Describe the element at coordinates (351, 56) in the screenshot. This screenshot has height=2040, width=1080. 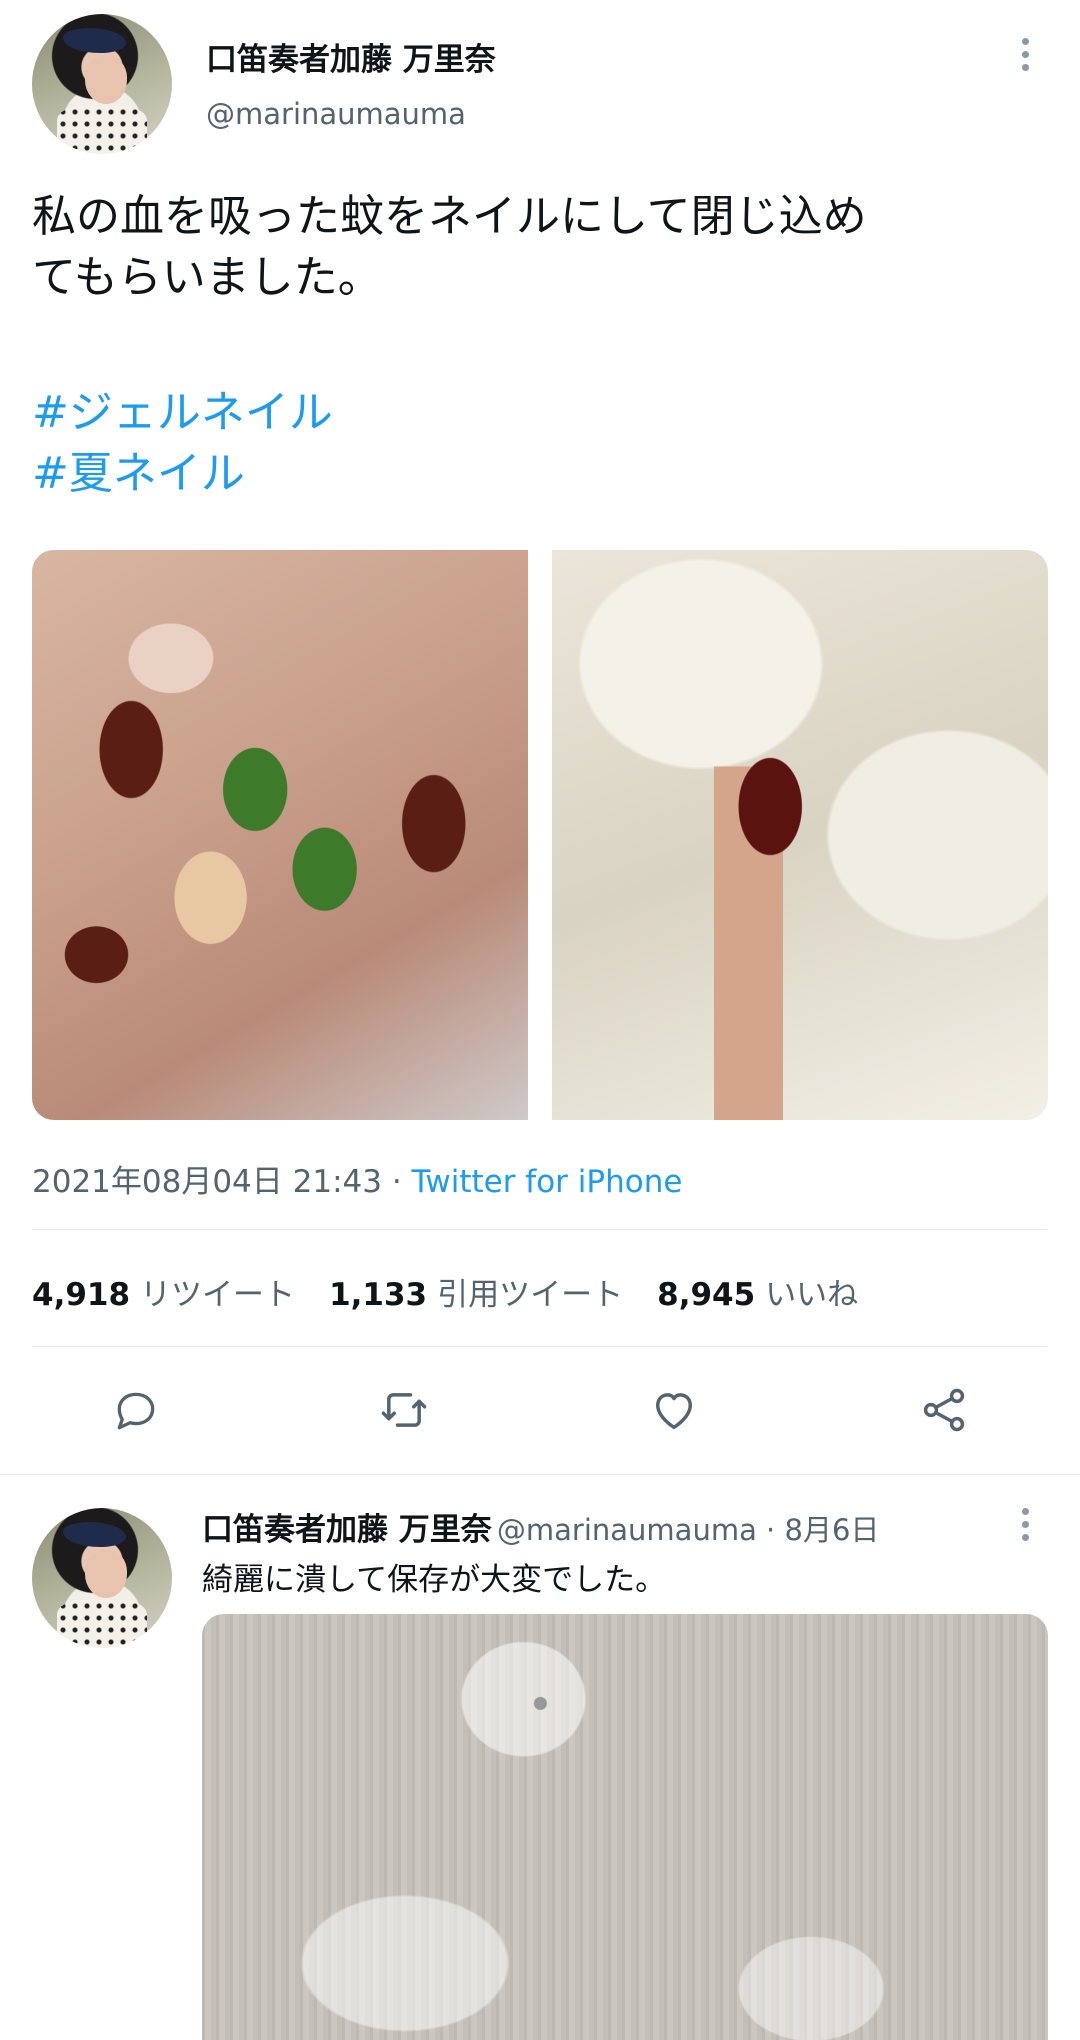
I see `author-name: 口笛奏者加藤 万里奈` at that location.